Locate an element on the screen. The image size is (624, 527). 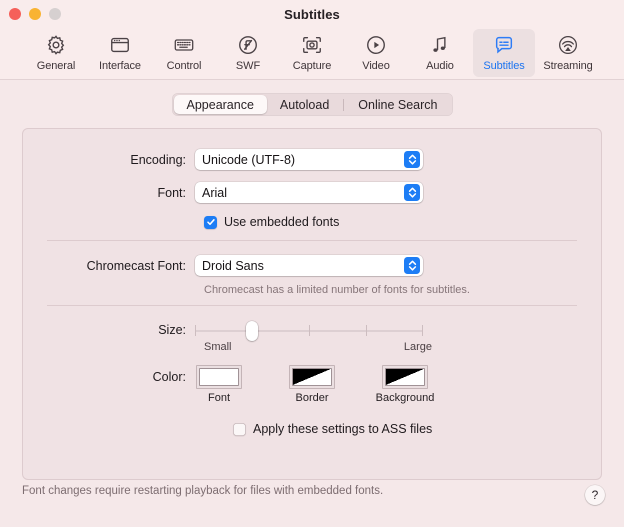
color-well-group-font: Font is located at coordinates (219, 385).